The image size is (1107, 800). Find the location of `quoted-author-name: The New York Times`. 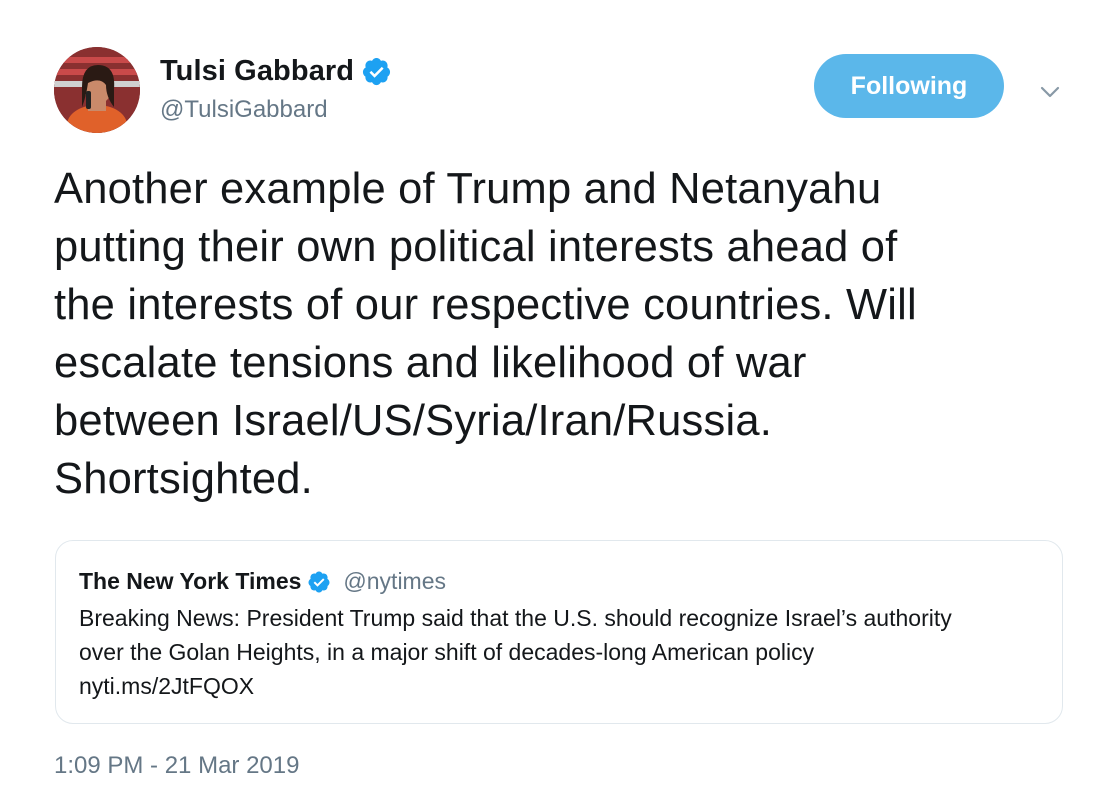

quoted-author-name: The New York Times is located at coordinates (190, 581).